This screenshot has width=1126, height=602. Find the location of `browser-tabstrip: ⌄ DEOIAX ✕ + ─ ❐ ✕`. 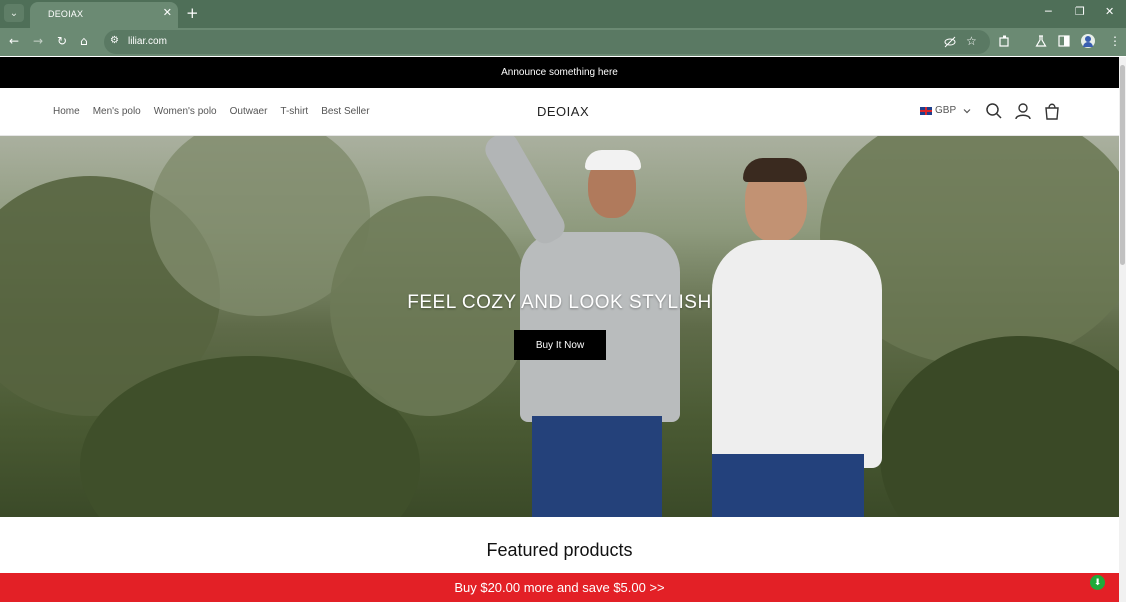

browser-tabstrip: ⌄ DEOIAX ✕ + ─ ❐ ✕ is located at coordinates (563, 14).